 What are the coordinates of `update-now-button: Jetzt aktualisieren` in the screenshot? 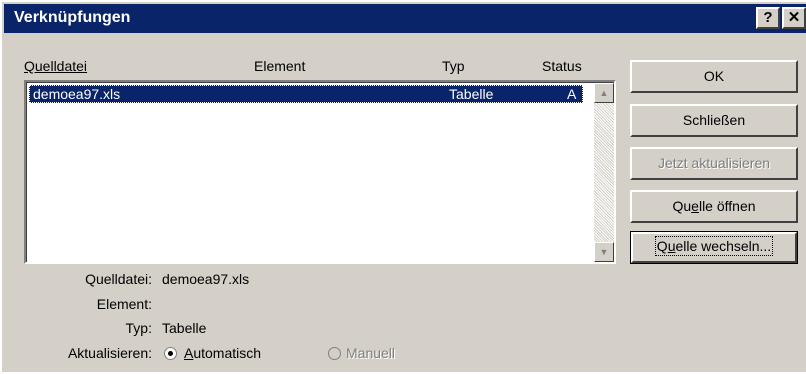 It's located at (714, 163).